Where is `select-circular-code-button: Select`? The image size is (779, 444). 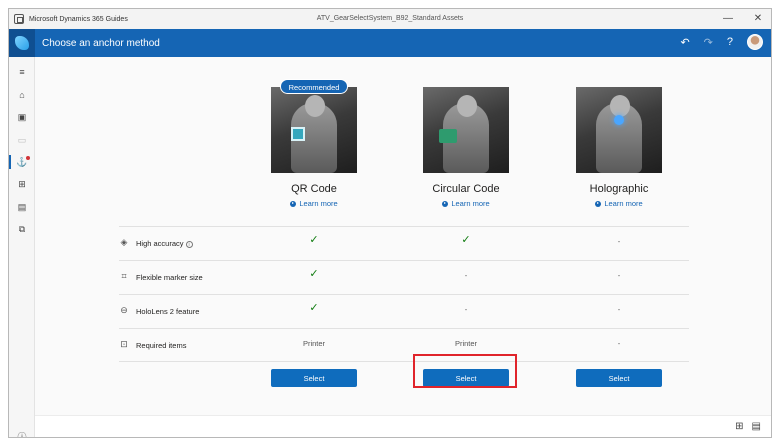 select-circular-code-button: Select is located at coordinates (466, 378).